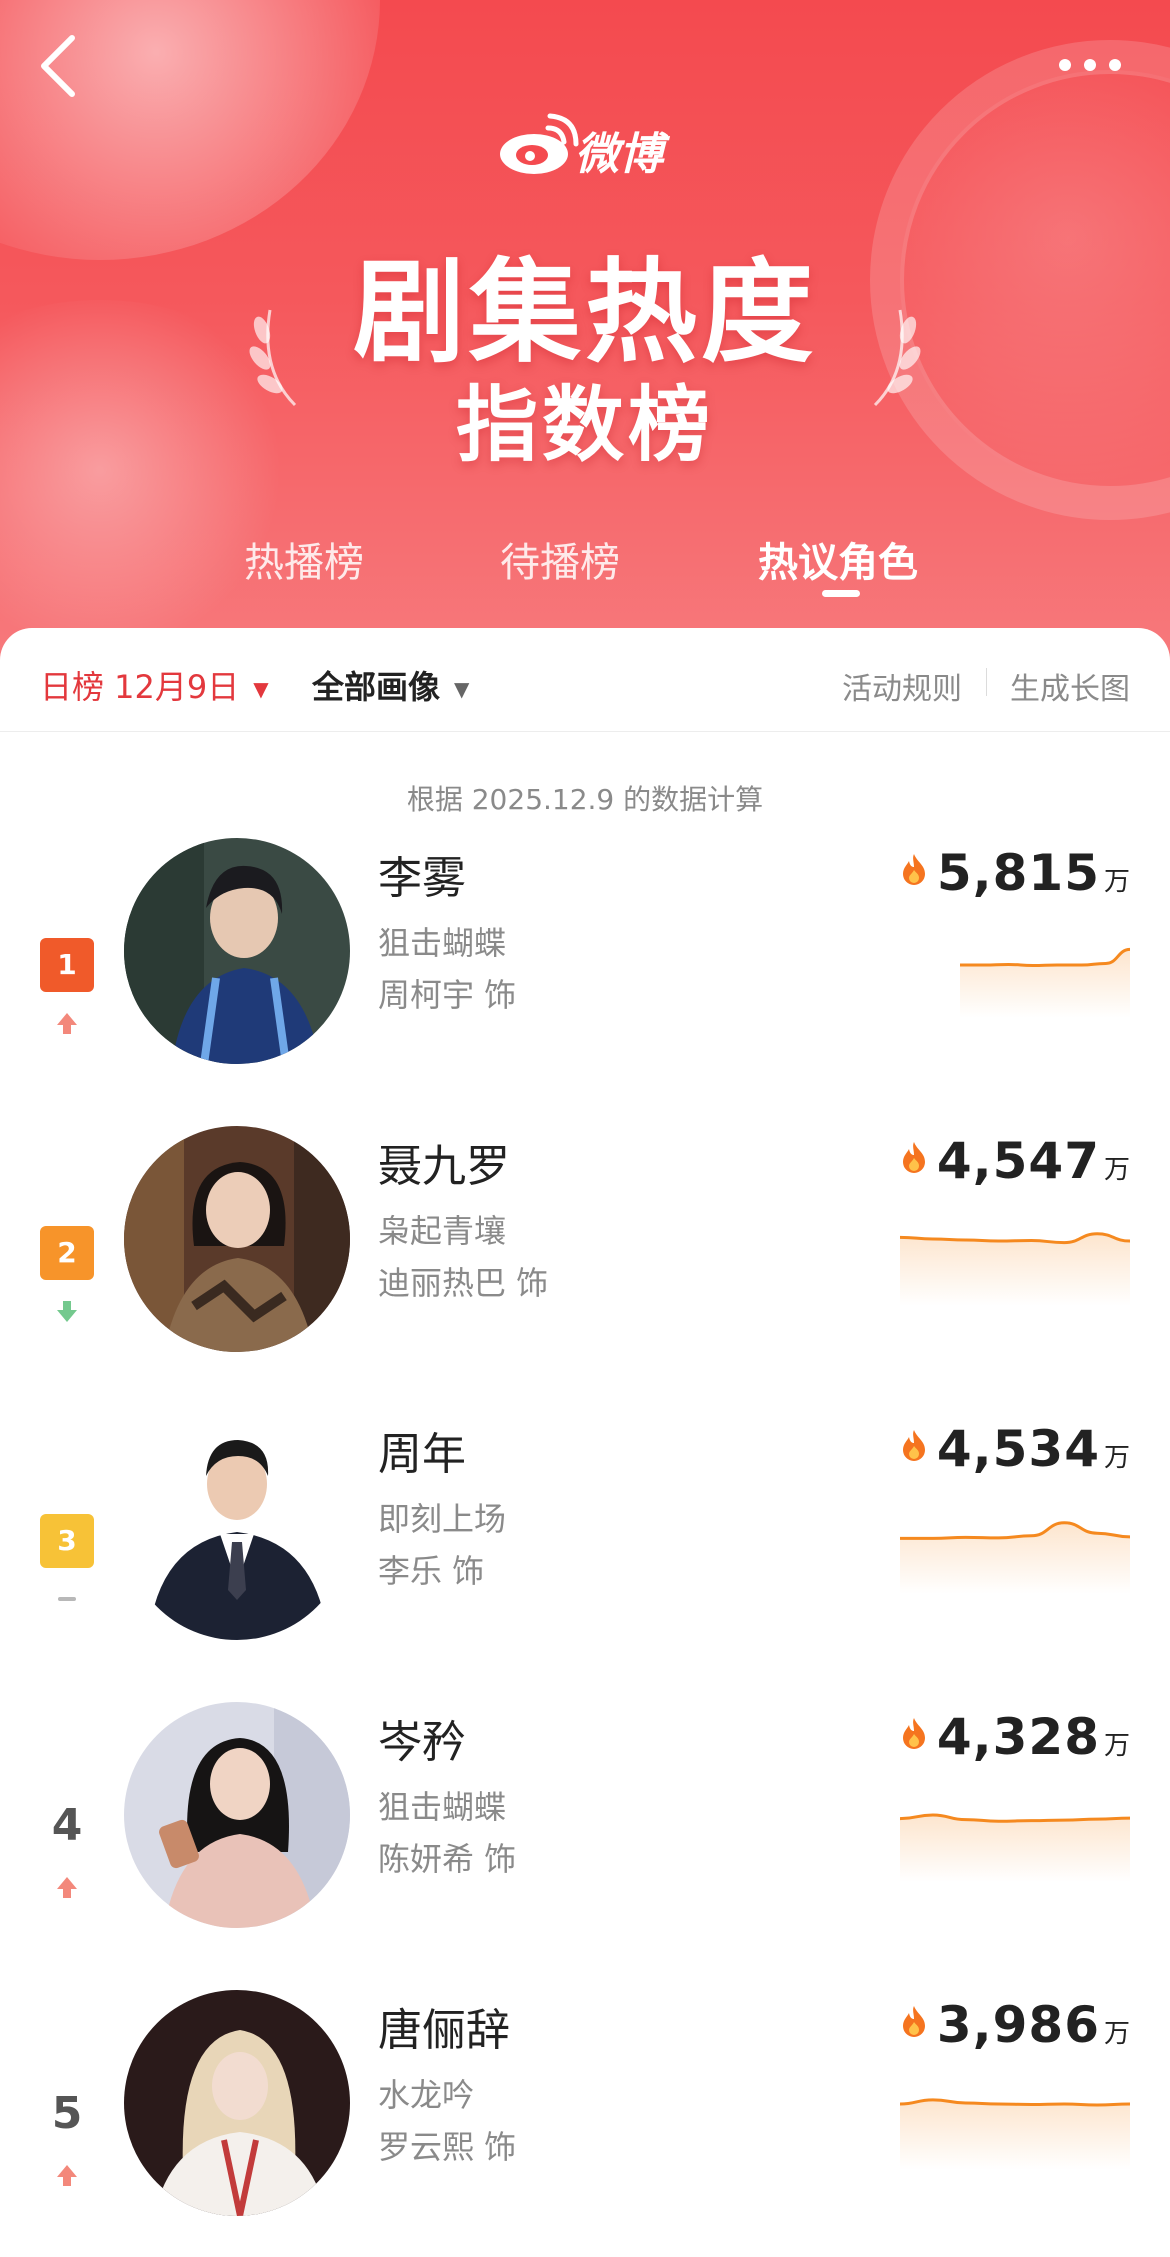 This screenshot has width=1170, height=2257. What do you see at coordinates (67, 1599) in the screenshot?
I see `trend-flat-icon` at bounding box center [67, 1599].